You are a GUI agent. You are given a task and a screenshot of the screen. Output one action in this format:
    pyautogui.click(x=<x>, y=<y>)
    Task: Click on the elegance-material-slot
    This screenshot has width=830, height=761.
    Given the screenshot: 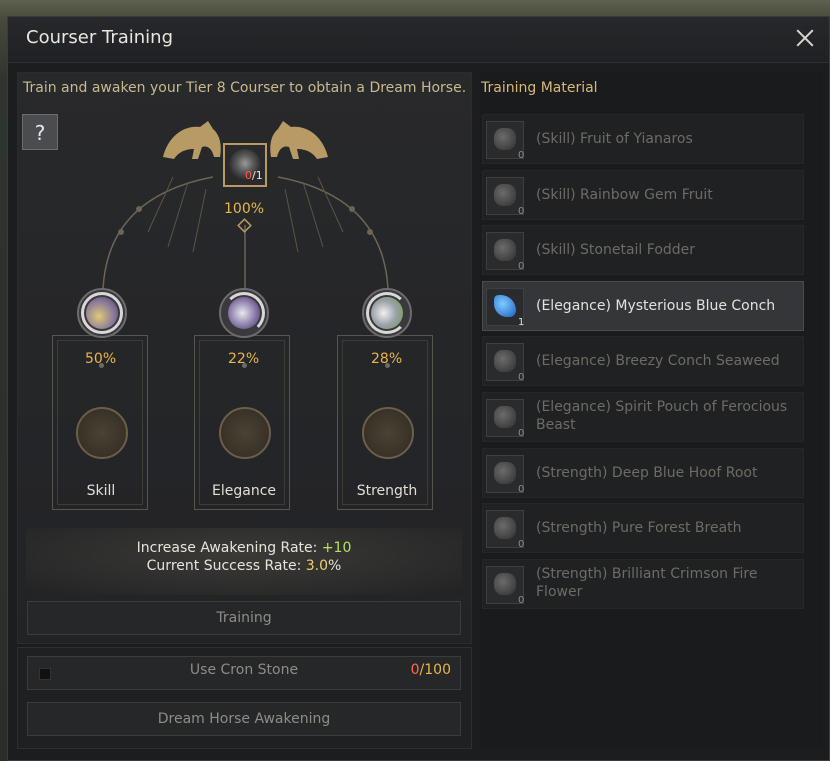 What is the action you would take?
    pyautogui.click(x=245, y=433)
    